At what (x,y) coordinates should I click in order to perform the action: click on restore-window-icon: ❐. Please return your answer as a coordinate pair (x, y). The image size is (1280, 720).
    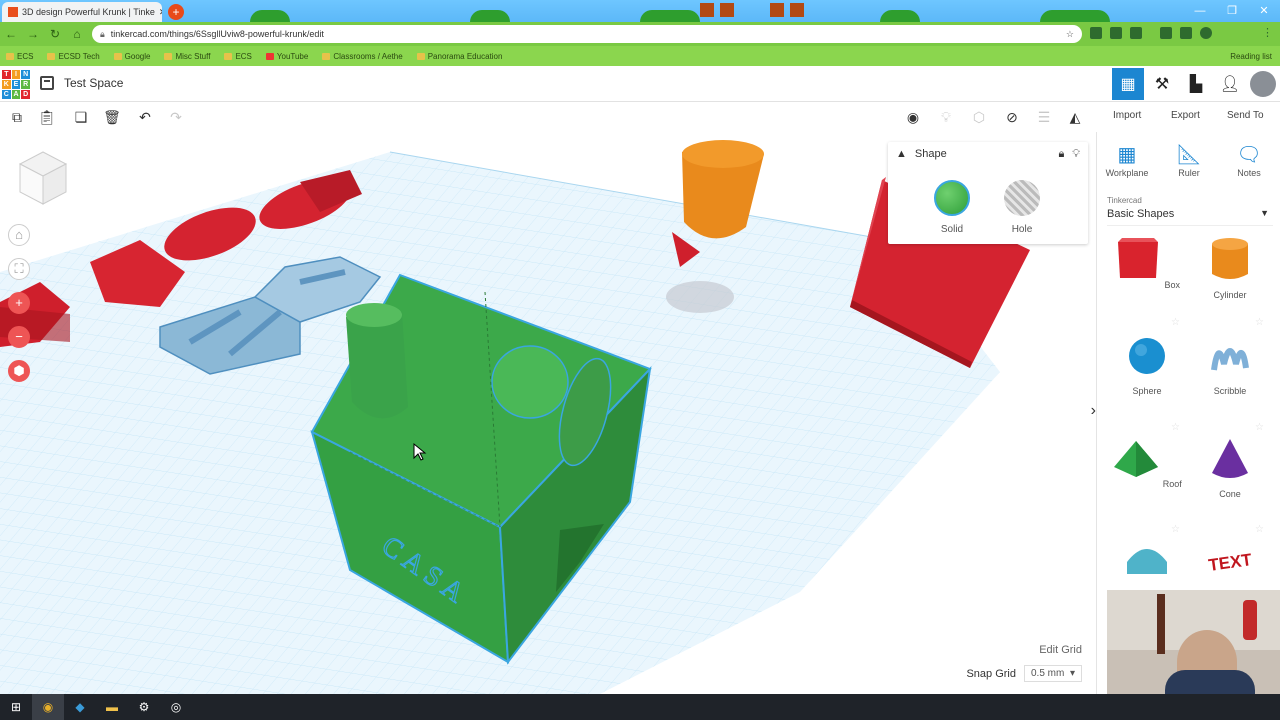
    Looking at the image, I should click on (1232, 11).